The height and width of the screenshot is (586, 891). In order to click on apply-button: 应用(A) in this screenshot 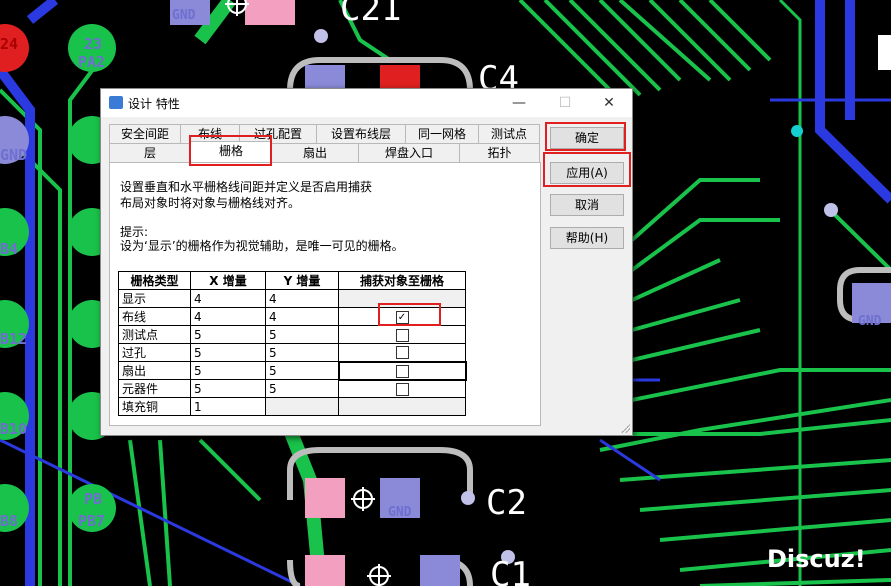, I will do `click(587, 173)`.